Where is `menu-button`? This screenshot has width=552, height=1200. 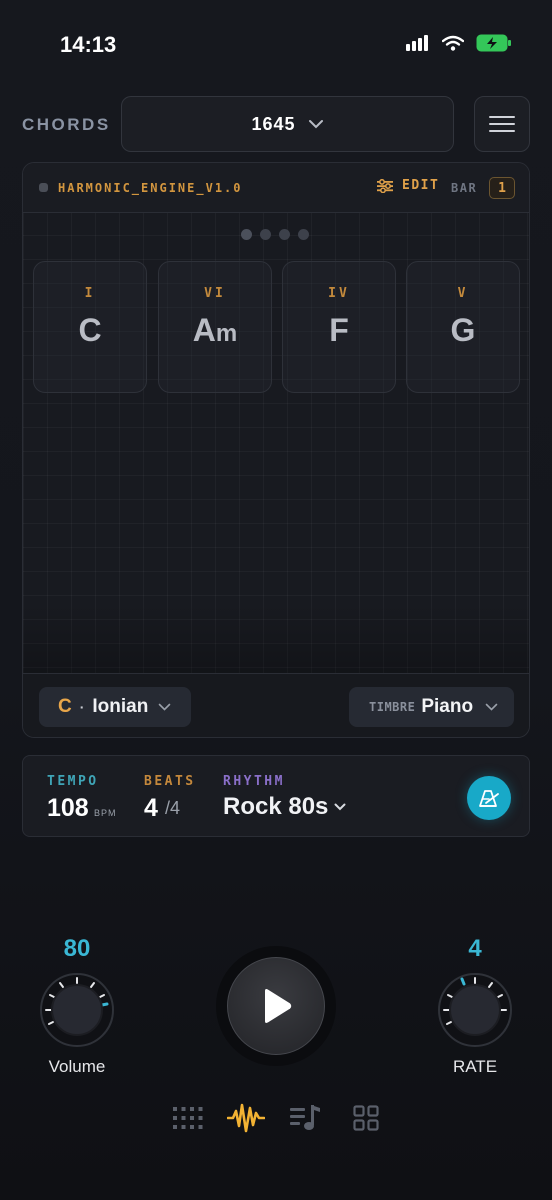
menu-button is located at coordinates (502, 124).